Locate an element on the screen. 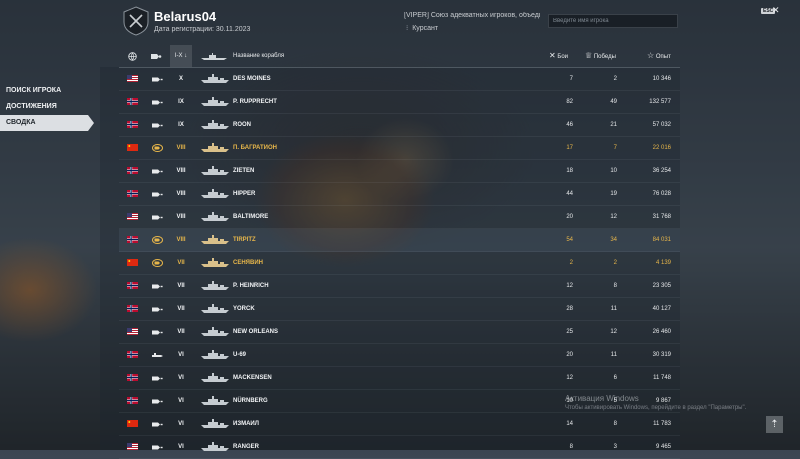 Image resolution: width=800 pixels, height=459 pixels. rank-icon: ⁝ is located at coordinates (407, 28).